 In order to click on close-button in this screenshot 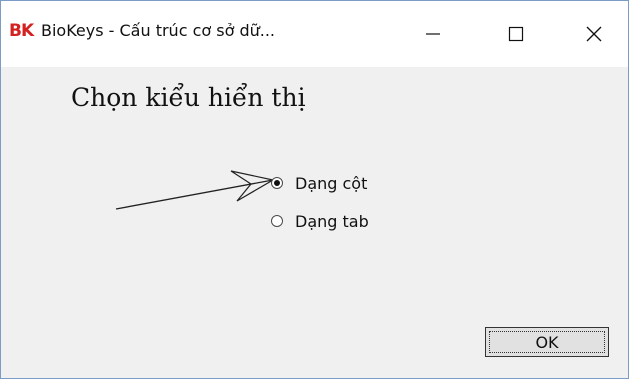, I will do `click(594, 34)`.